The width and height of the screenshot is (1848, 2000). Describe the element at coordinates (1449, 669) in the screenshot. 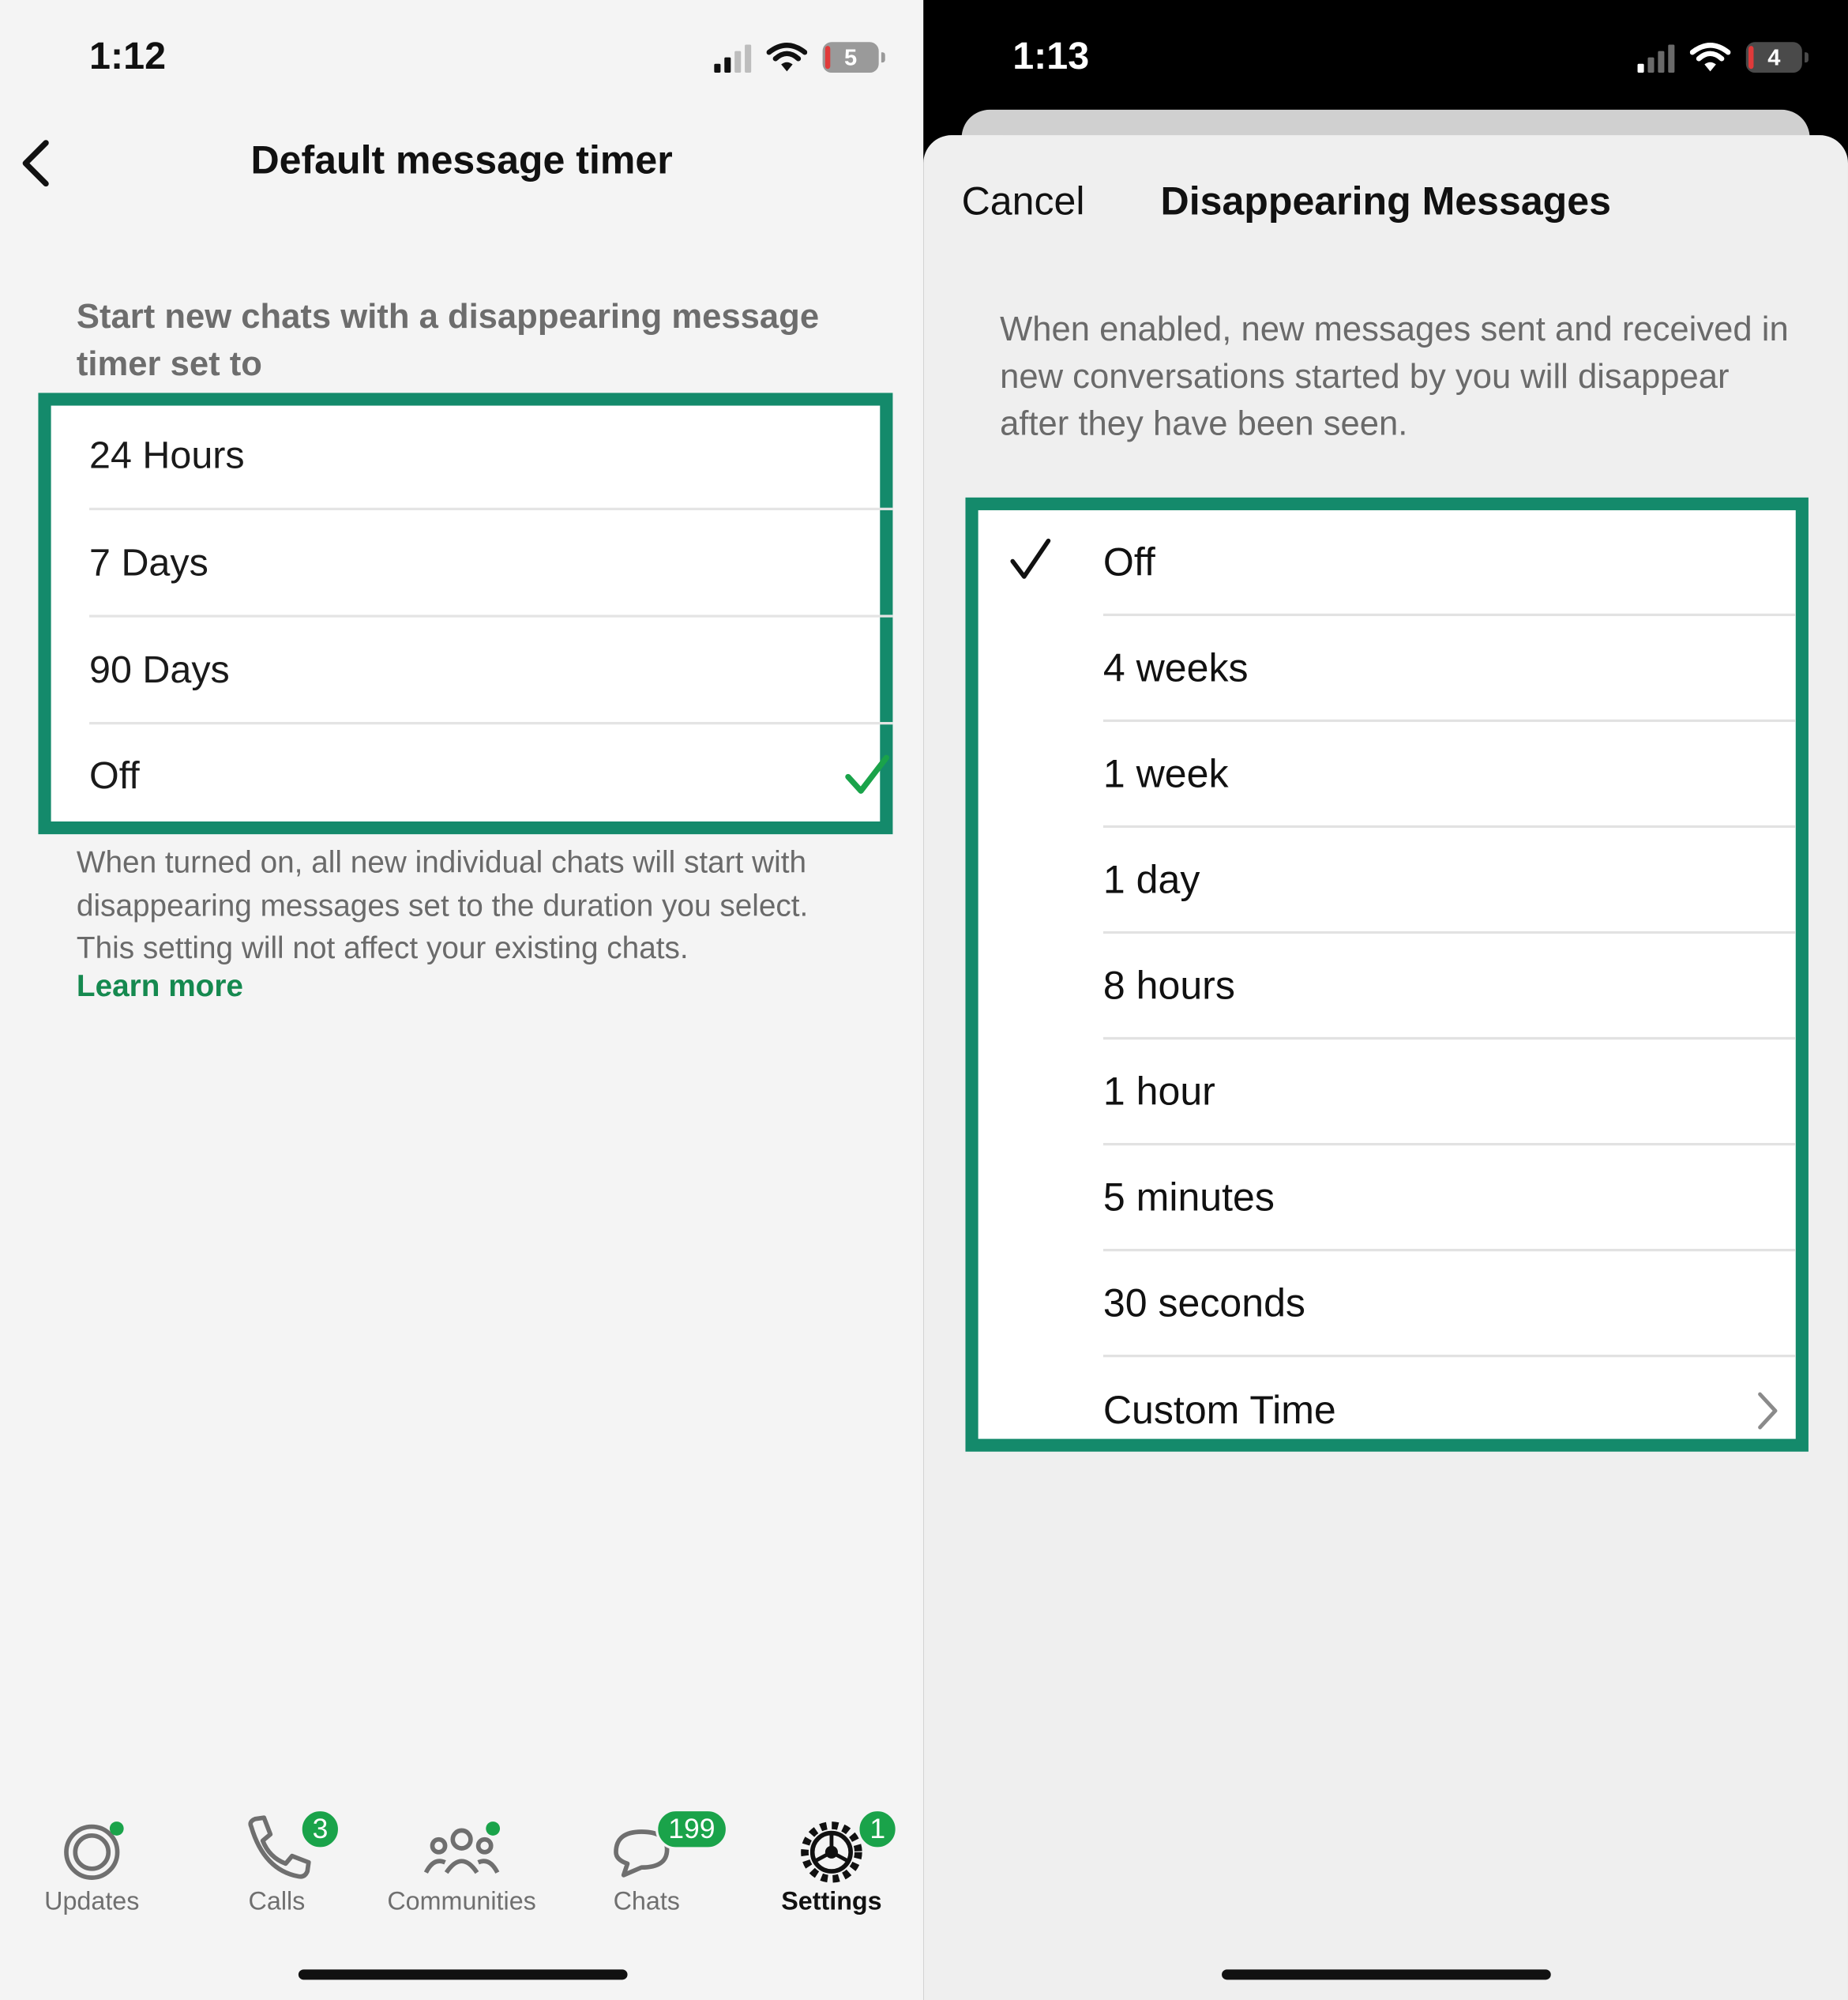

I see `option-4-weeks: 4 weeks` at that location.